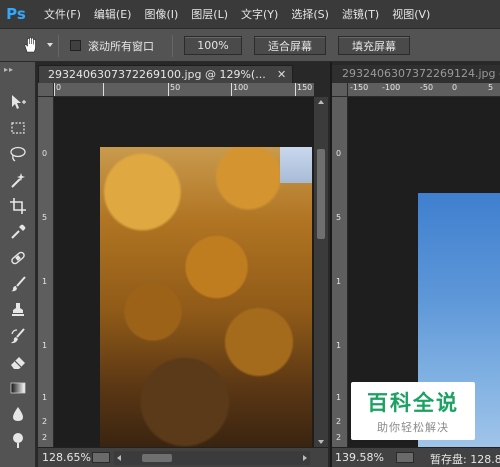 The width and height of the screenshot is (500, 467). Describe the element at coordinates (18, 232) in the screenshot. I see `eyedropper-icon` at that location.